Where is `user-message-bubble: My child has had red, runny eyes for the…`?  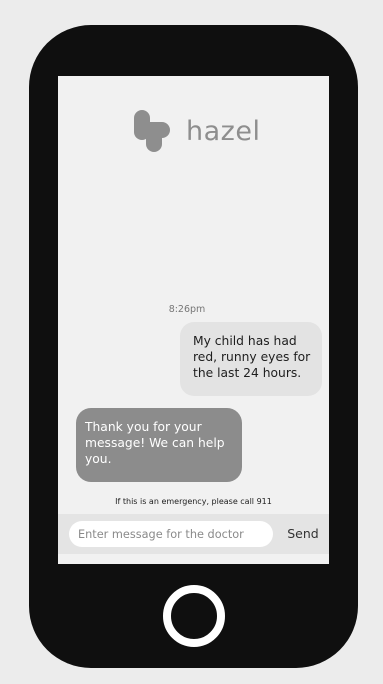
user-message-bubble: My child has had red, runny eyes for the… is located at coordinates (251, 359).